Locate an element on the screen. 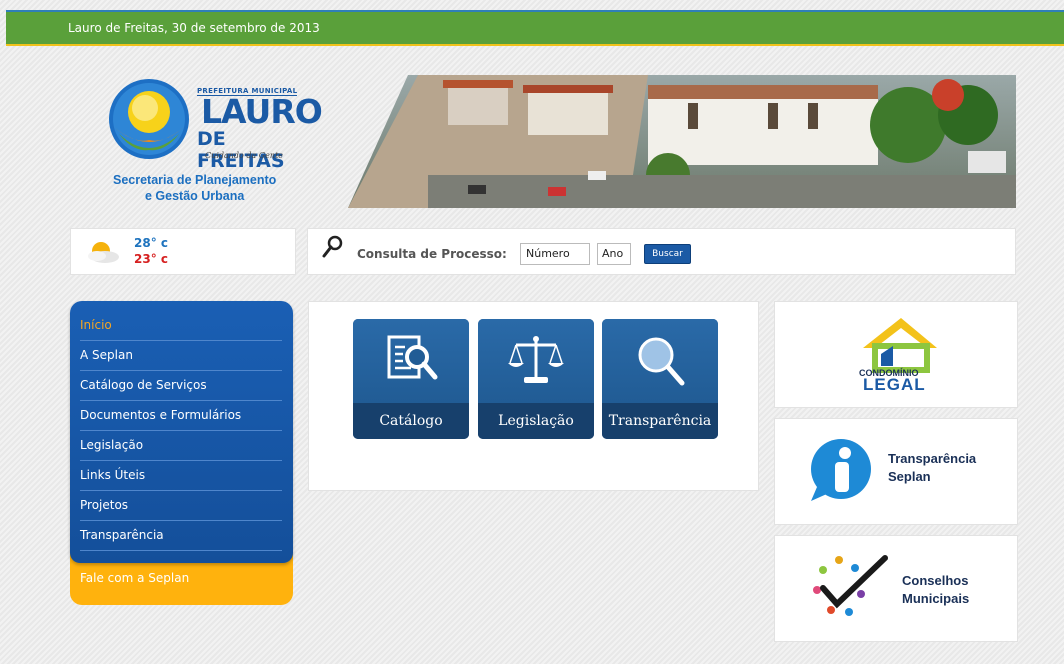 This screenshot has height=664, width=1064. info-icon is located at coordinates (841, 470).